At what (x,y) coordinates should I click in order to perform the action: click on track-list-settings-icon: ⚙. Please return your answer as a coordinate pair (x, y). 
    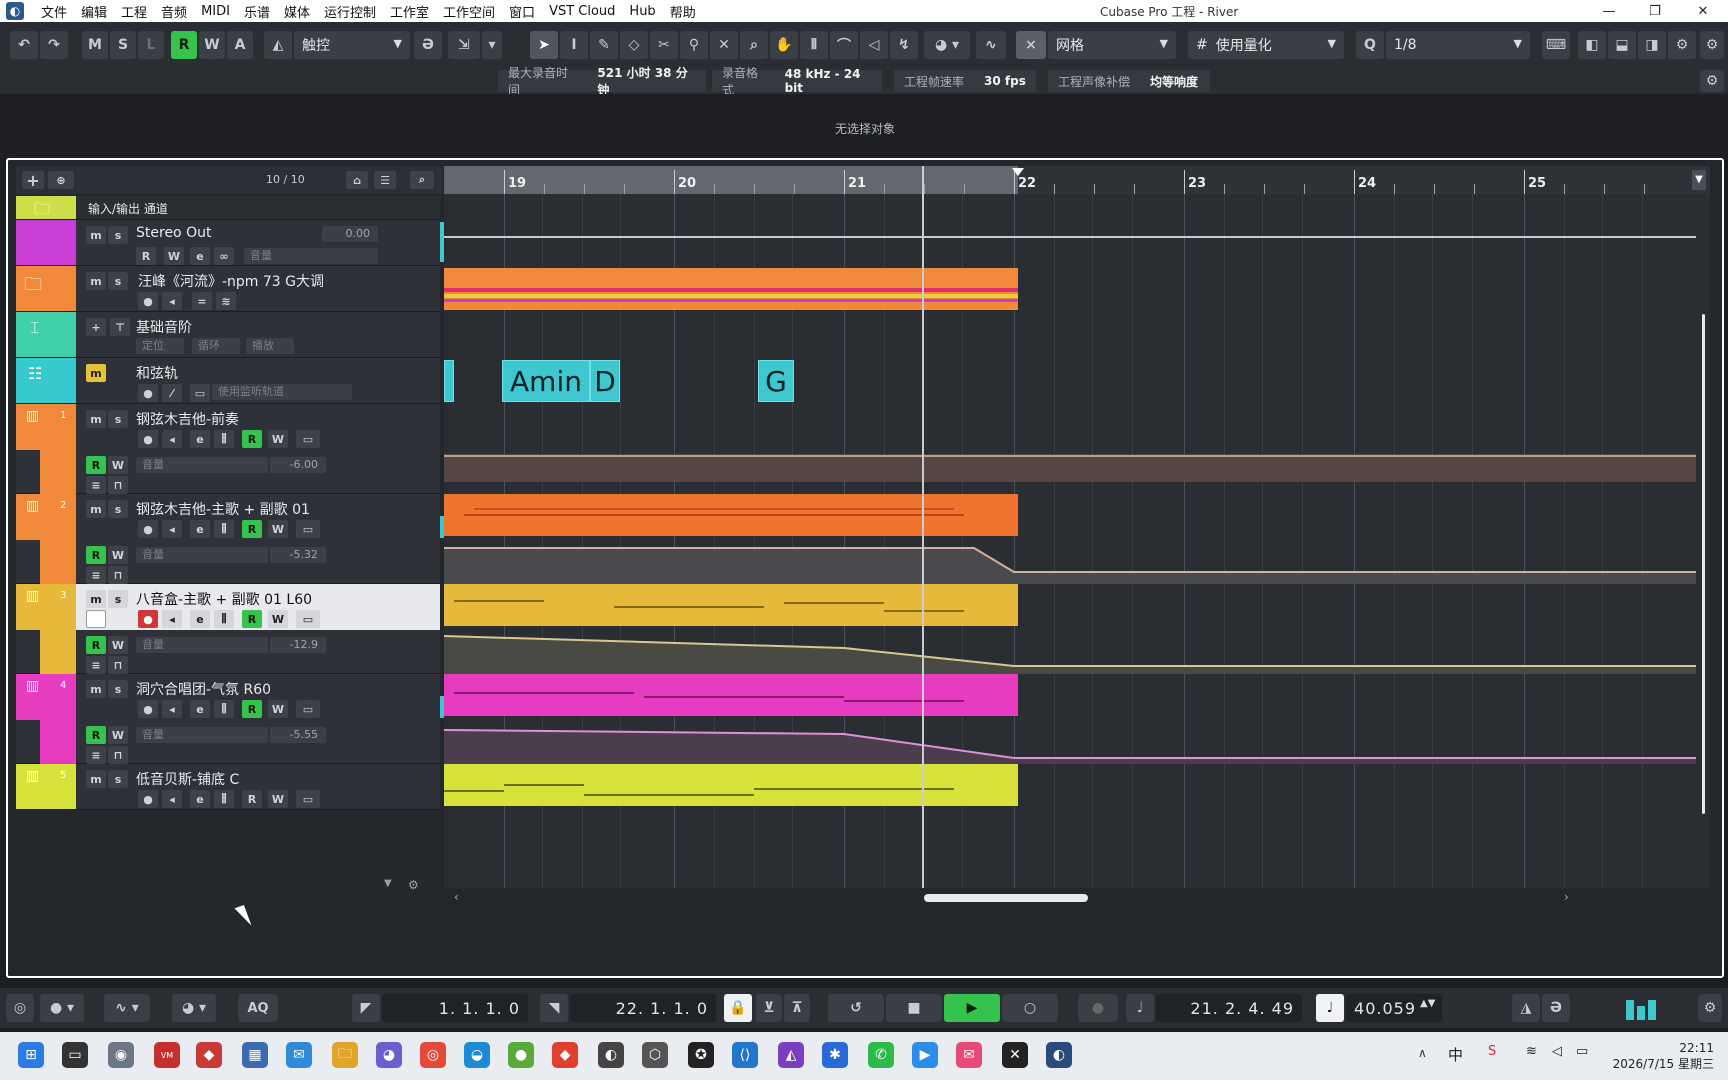
    Looking at the image, I should click on (413, 885).